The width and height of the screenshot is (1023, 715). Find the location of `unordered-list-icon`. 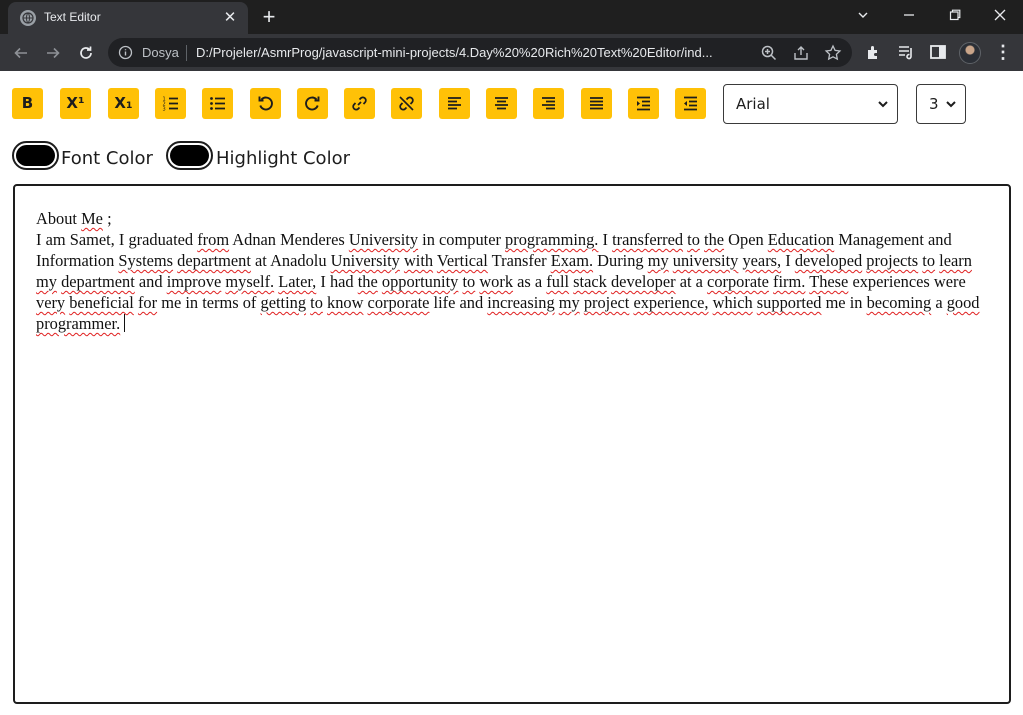

unordered-list-icon is located at coordinates (217, 103).